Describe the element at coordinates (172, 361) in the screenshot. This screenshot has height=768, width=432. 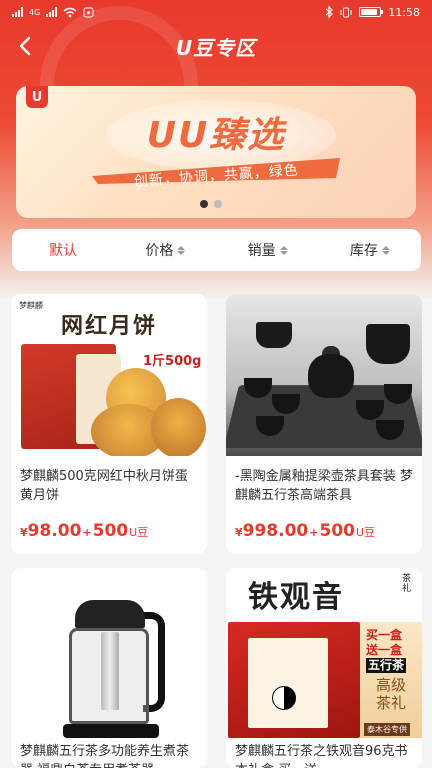
I see `image-weight-text: 1斤500g` at that location.